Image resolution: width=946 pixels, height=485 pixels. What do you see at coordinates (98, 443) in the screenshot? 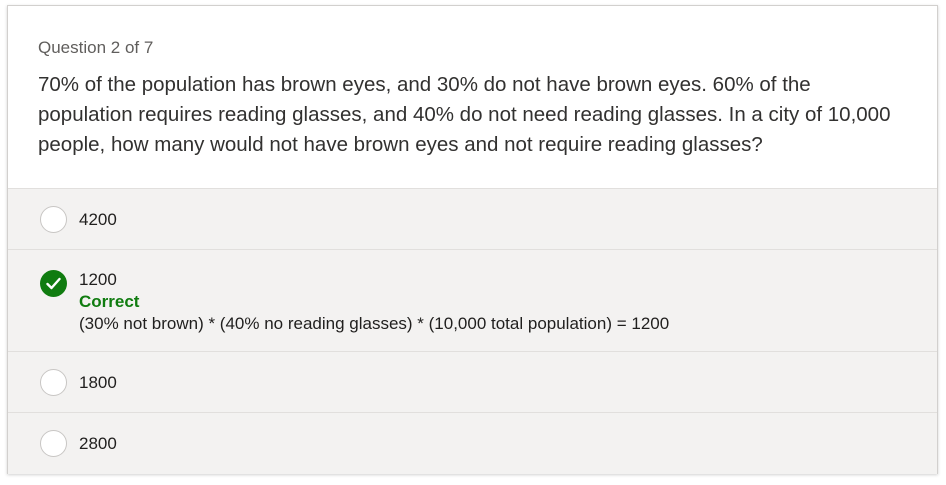
I see `answer-option-label: 2800` at bounding box center [98, 443].